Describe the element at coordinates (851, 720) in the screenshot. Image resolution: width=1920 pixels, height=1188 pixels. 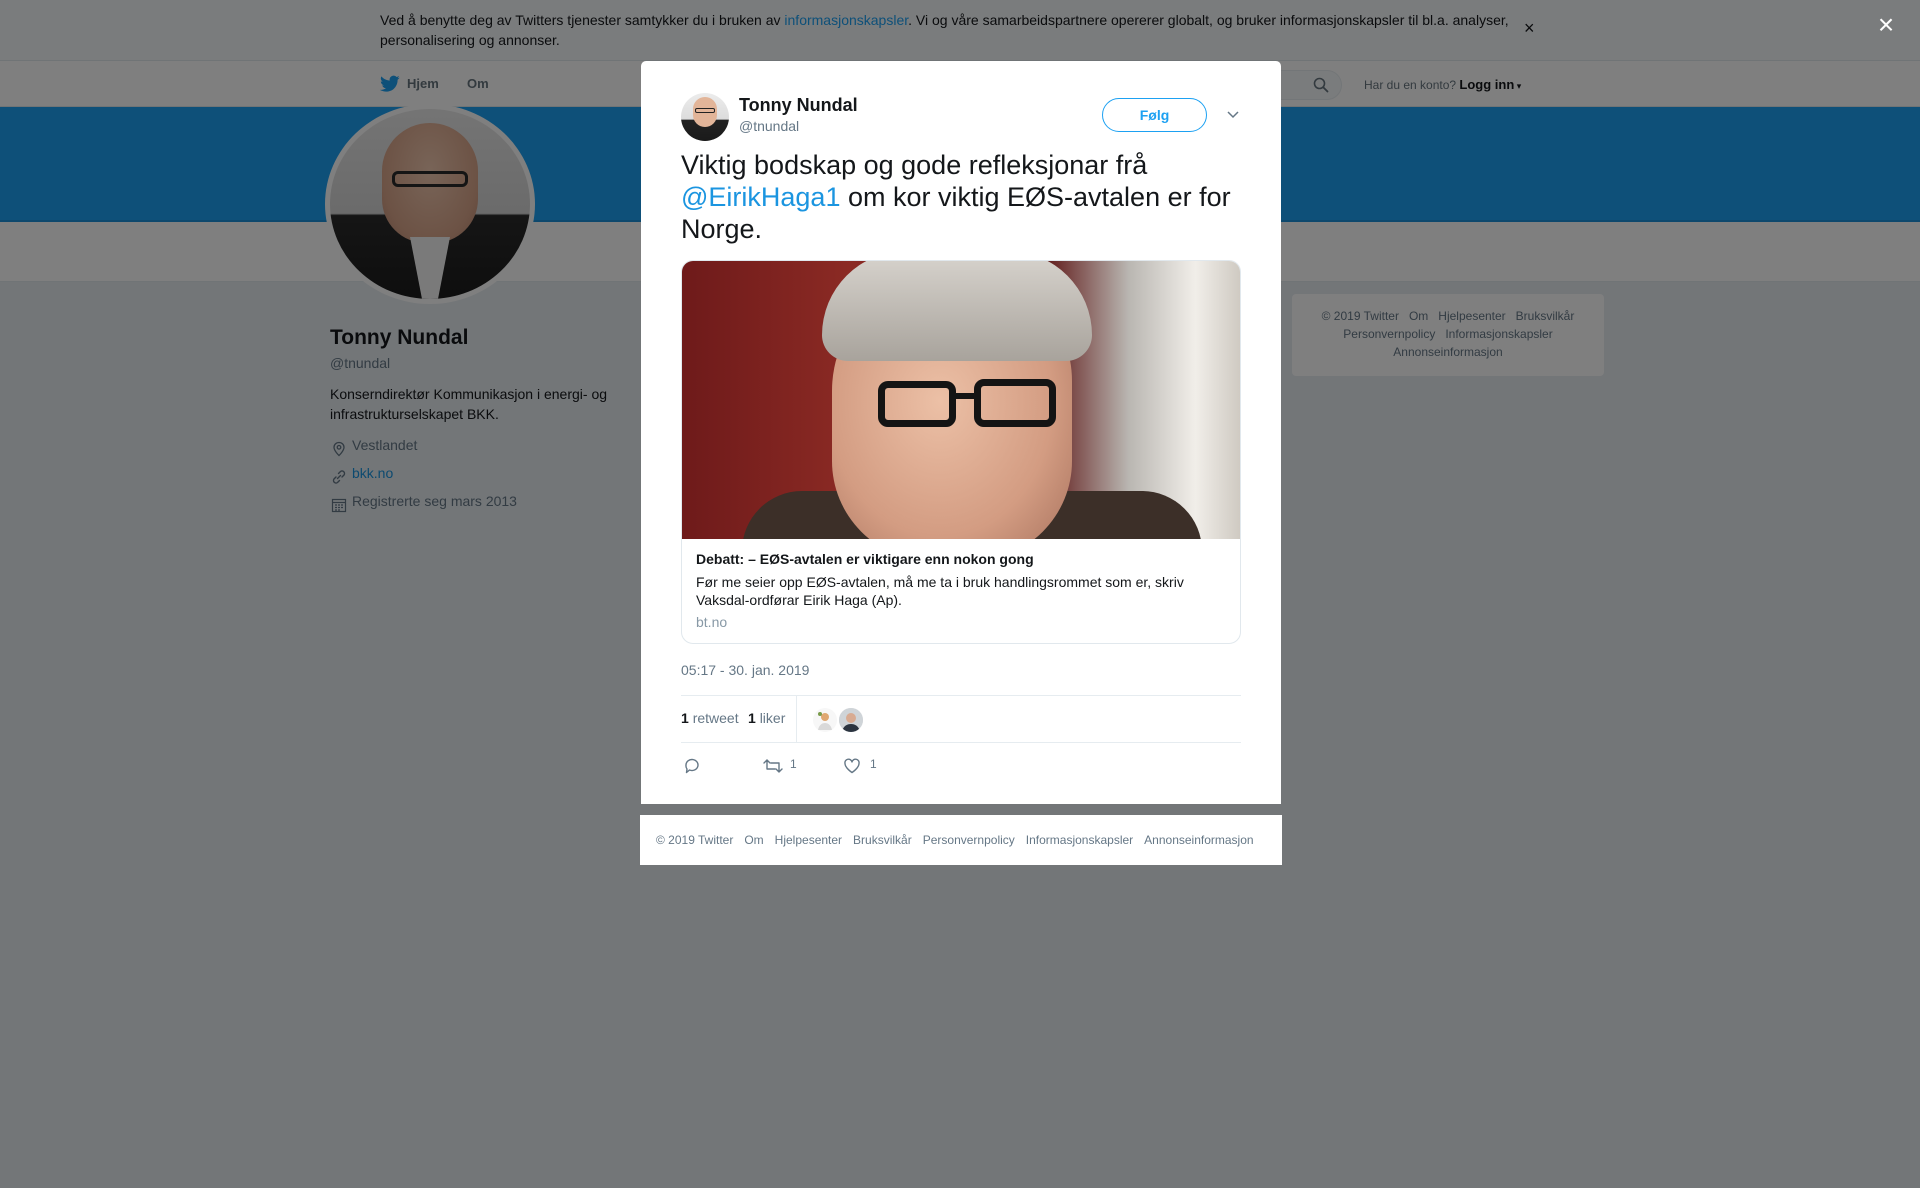
I see `retweeter-avatar` at that location.